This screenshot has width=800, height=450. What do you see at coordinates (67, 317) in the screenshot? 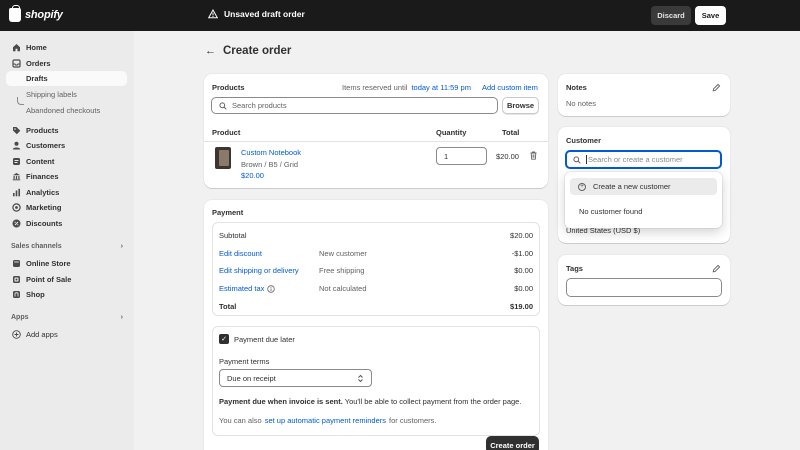
I see `apps-header: Apps ›` at bounding box center [67, 317].